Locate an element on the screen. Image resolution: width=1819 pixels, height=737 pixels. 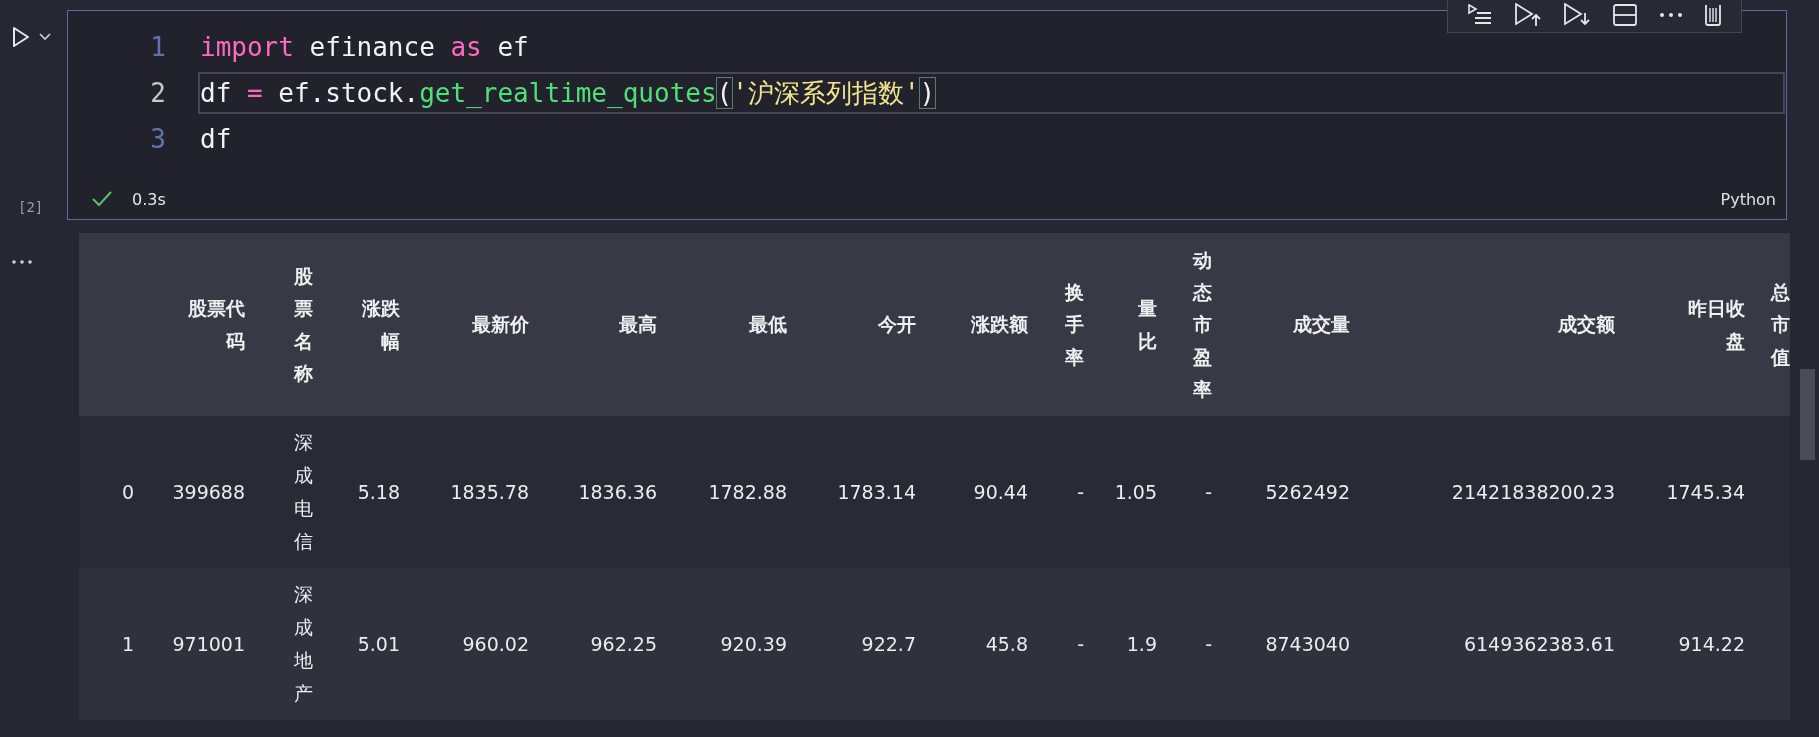
table-cell: 914.22 is located at coordinates (1711, 644).